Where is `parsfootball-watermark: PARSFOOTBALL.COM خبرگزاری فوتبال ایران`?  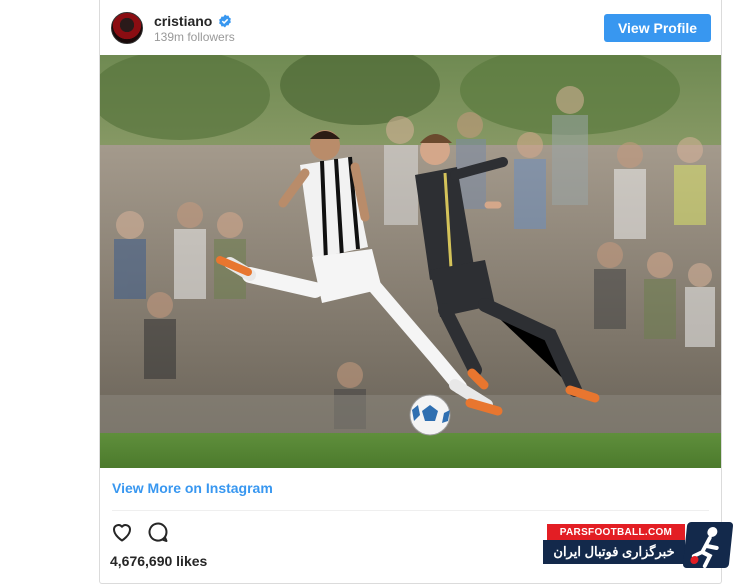
parsfootball-watermark: PARSFOOTBALL.COM خبرگزاری فوتبال ایران is located at coordinates (638, 546).